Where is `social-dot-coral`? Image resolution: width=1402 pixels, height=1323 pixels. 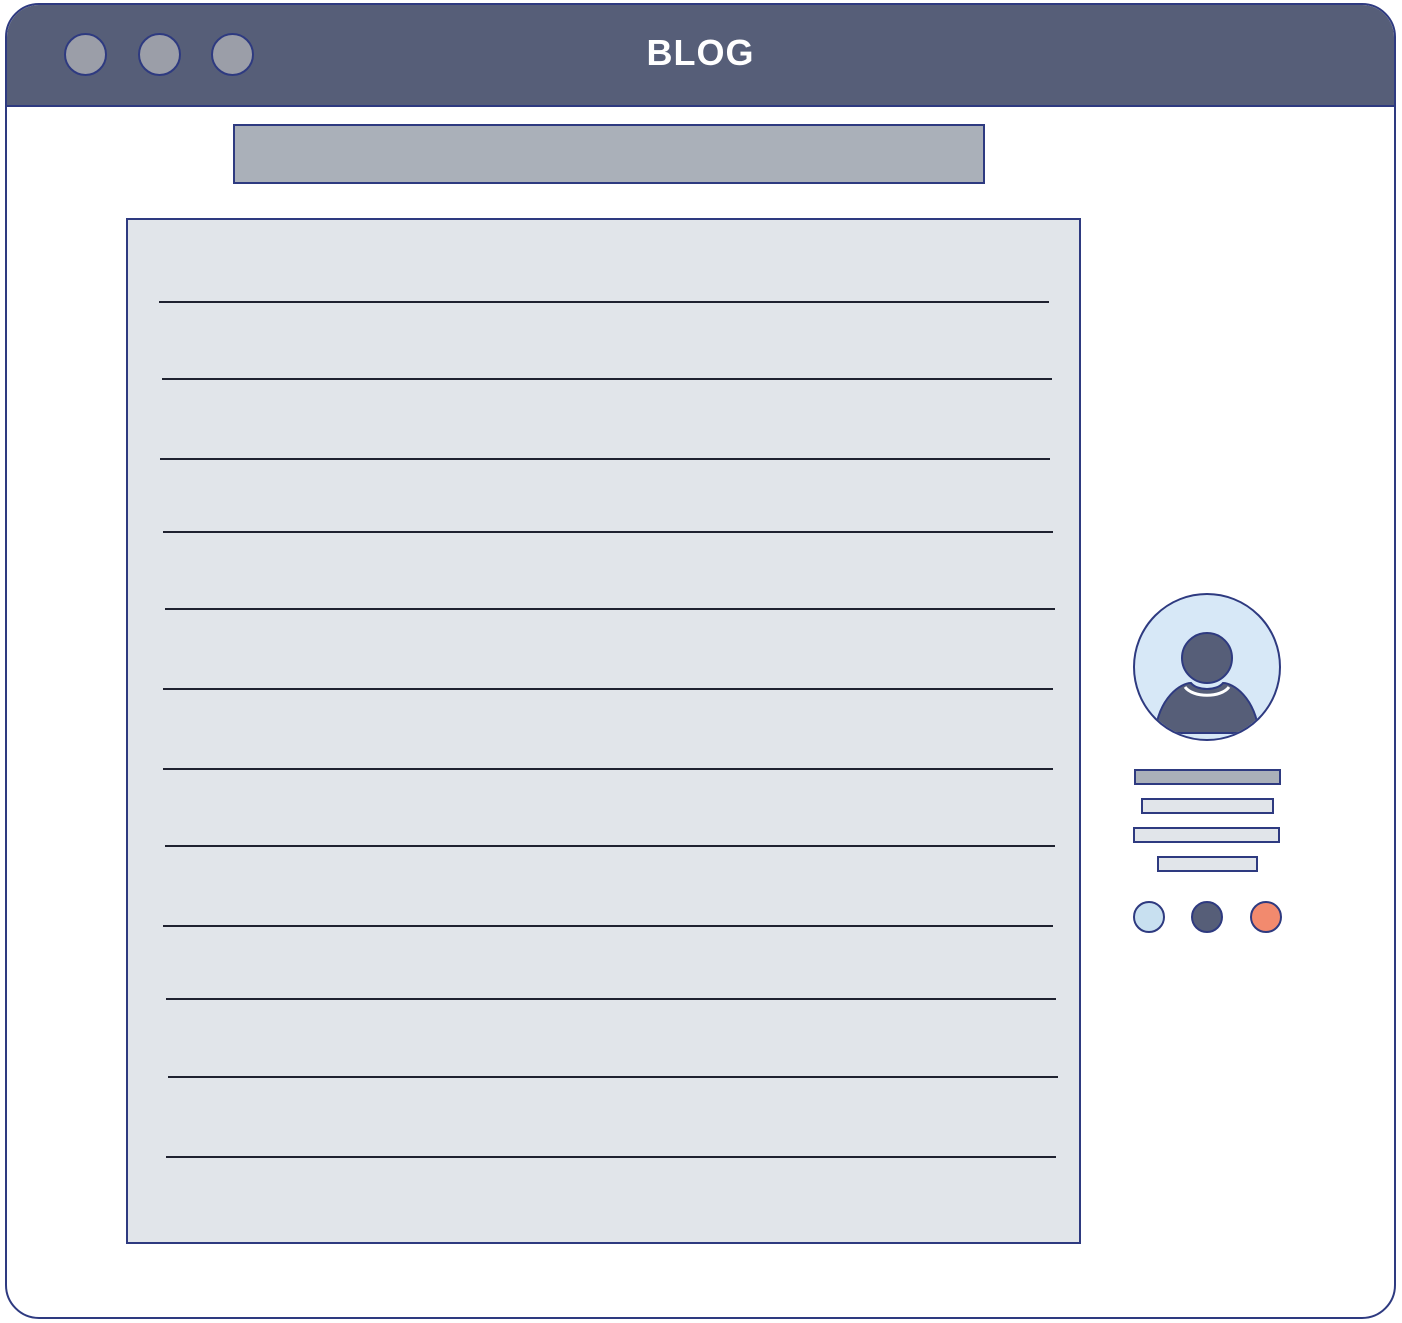
social-dot-coral is located at coordinates (1266, 917).